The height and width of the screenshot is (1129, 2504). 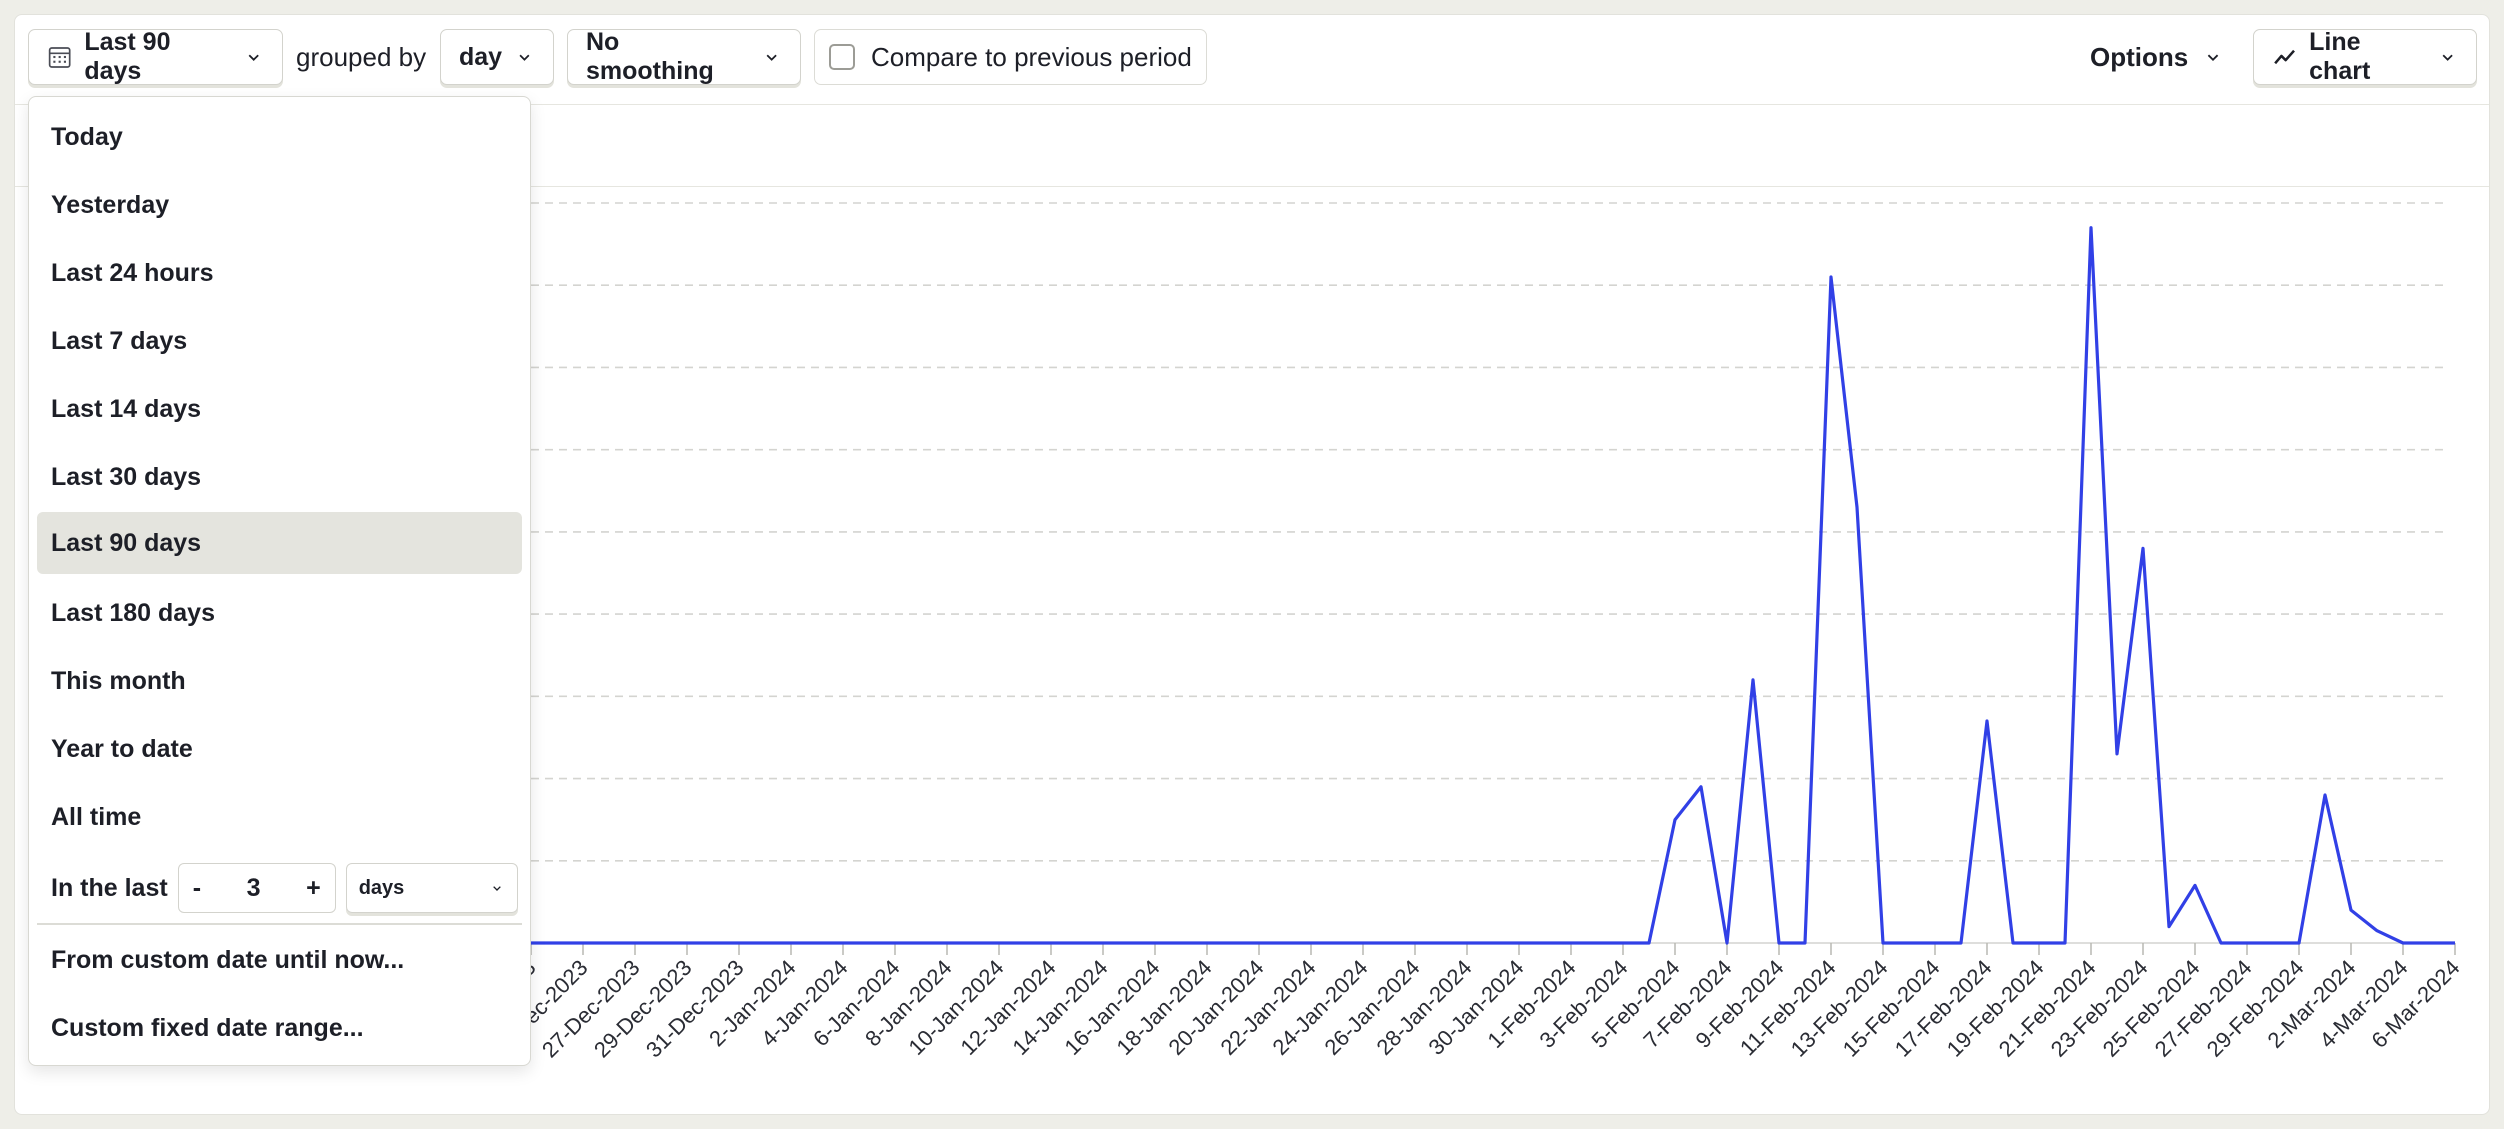 I want to click on dropdown-item-this-month: This month, so click(x=279, y=681).